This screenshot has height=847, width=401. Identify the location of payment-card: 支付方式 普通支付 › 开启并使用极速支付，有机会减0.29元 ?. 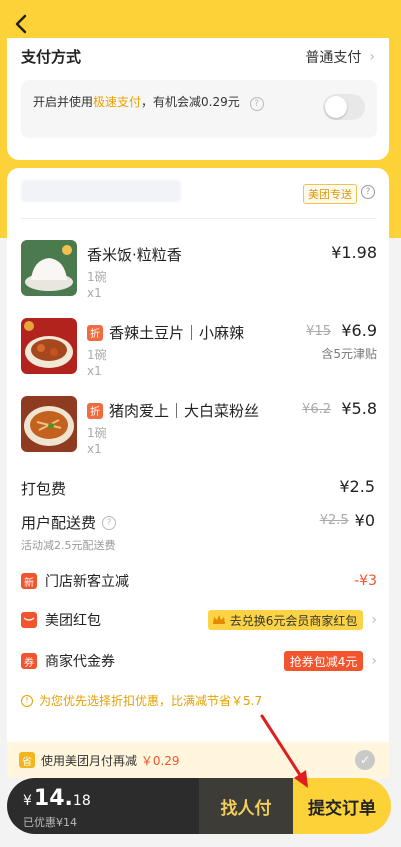
(198, 99).